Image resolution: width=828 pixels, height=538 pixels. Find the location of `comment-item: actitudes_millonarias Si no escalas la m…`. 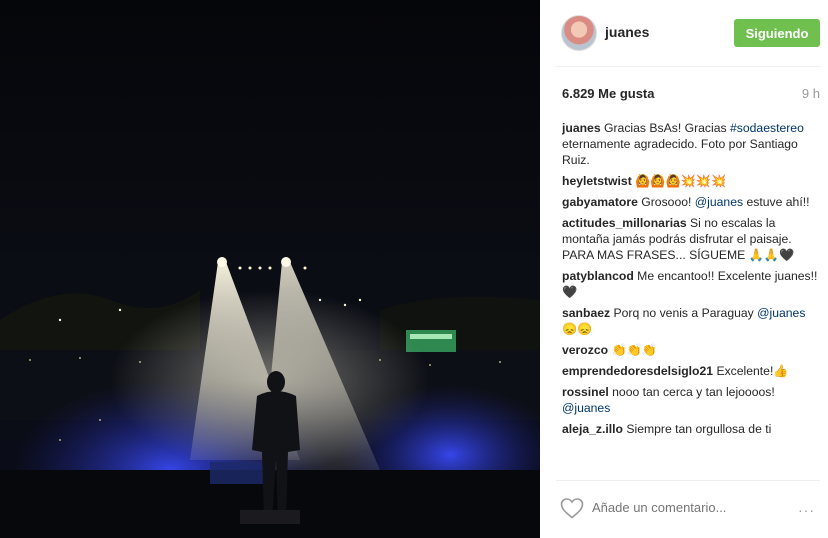

comment-item: actitudes_millonarias Si no escalas la m… is located at coordinates (691, 239).